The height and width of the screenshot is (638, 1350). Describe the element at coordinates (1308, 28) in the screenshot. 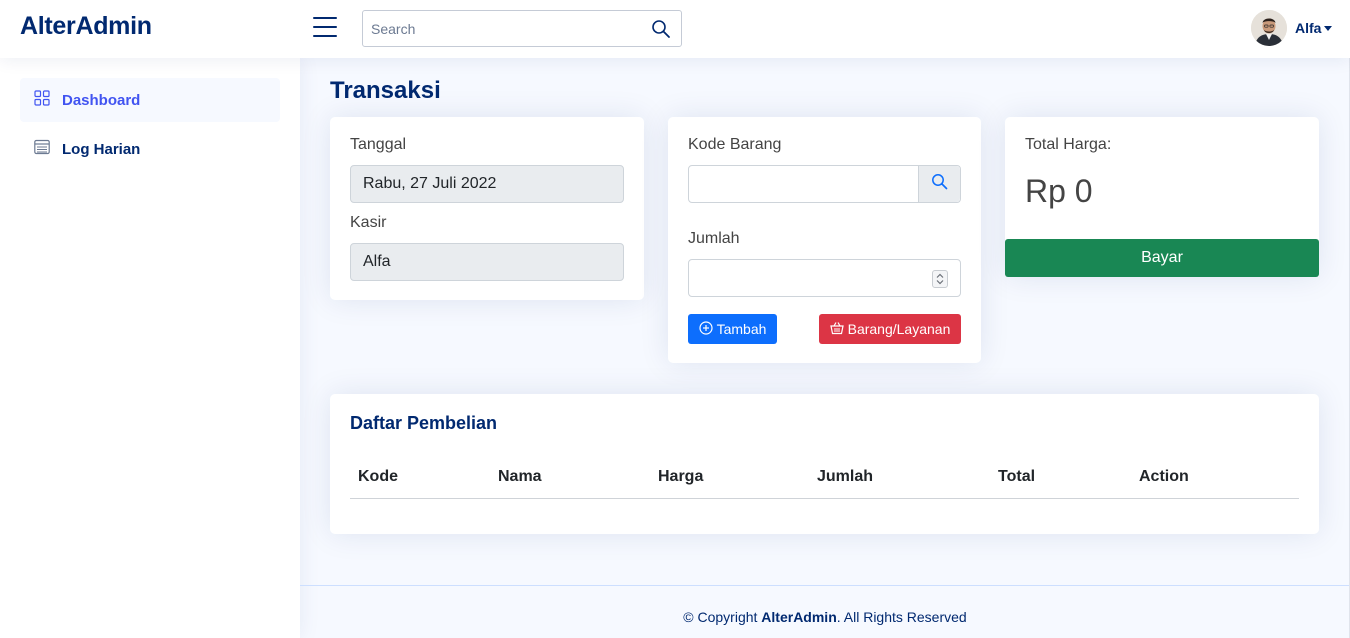

I see `profile-name: Alfa` at that location.